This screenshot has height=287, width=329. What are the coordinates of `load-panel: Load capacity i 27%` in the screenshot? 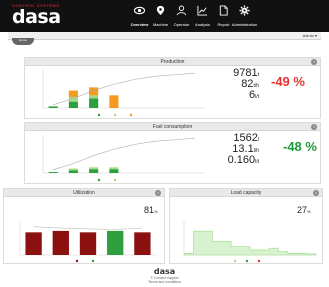 It's located at (246, 226).